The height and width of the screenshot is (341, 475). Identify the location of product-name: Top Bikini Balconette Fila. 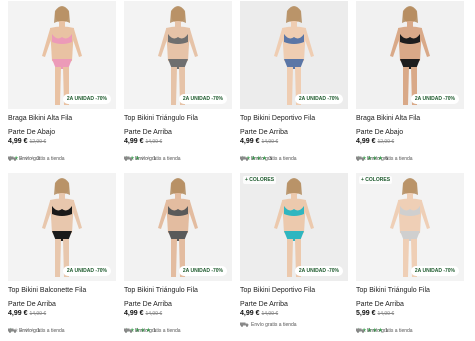
(47, 290).